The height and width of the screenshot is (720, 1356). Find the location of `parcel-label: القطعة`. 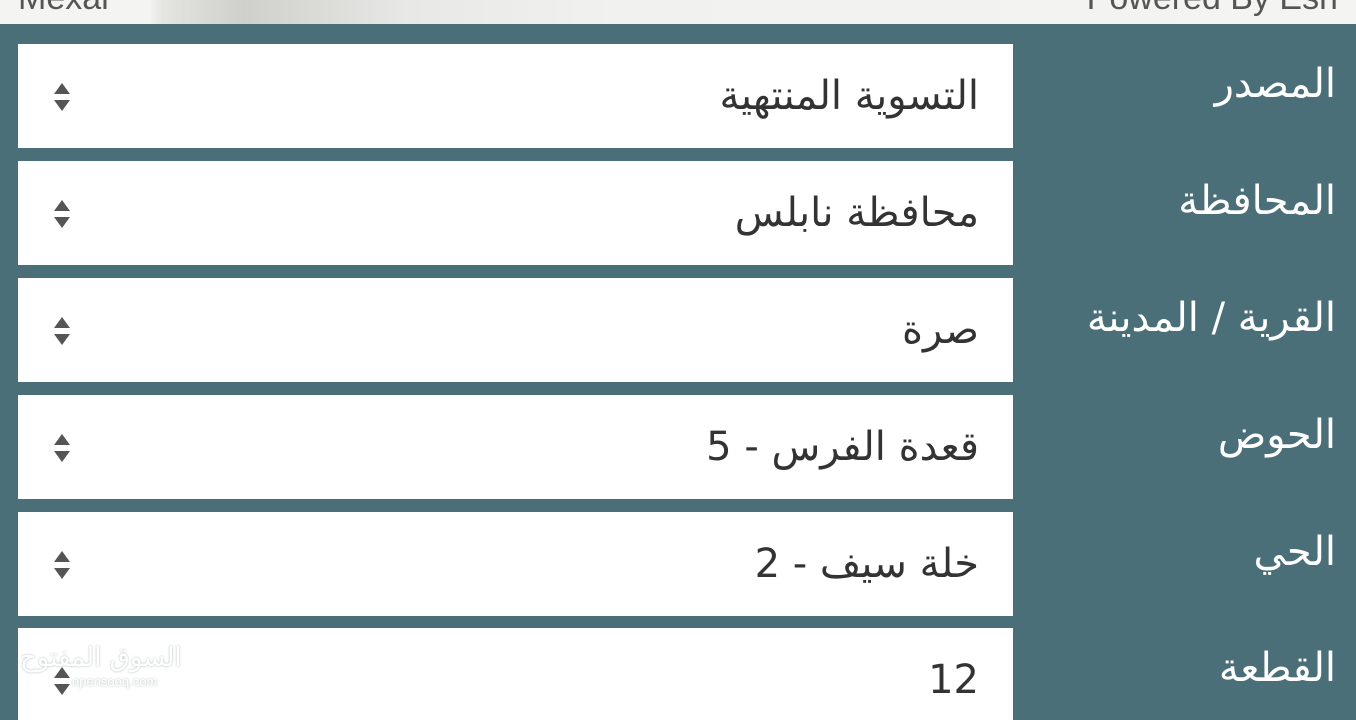

parcel-label: القطعة is located at coordinates (1277, 668).